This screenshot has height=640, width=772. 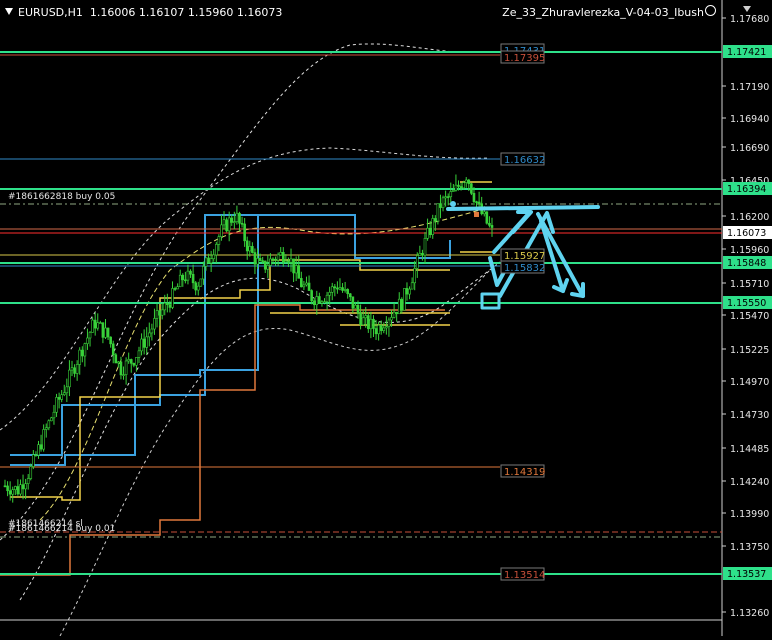 I want to click on price-tag-label: 1.13537, so click(x=746, y=574).